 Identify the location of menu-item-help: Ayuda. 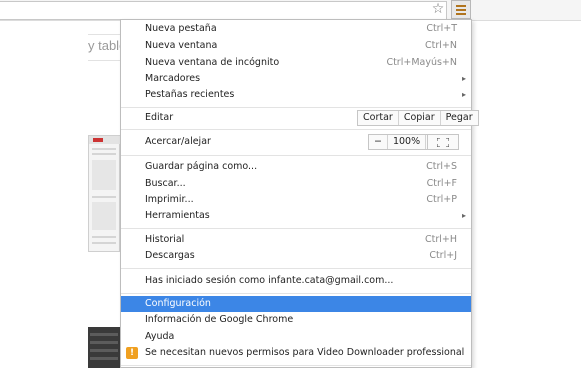
(296, 337).